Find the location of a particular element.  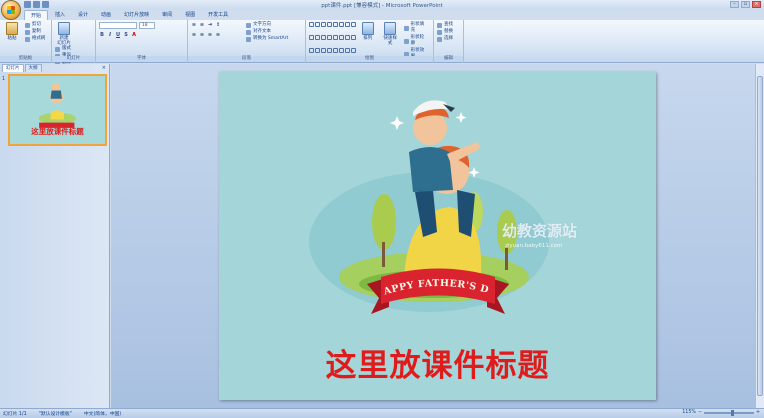

zoom-out-icon: − is located at coordinates (700, 412).